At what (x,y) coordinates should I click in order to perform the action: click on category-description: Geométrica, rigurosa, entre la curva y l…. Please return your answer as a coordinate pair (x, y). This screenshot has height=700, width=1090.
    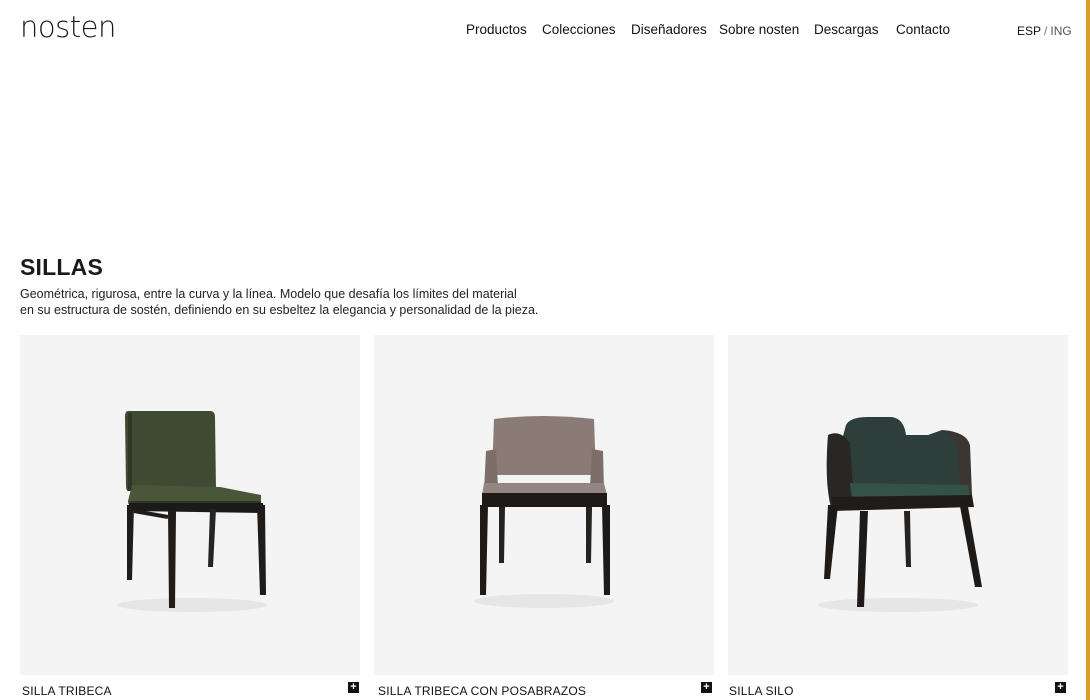
    Looking at the image, I should click on (280, 302).